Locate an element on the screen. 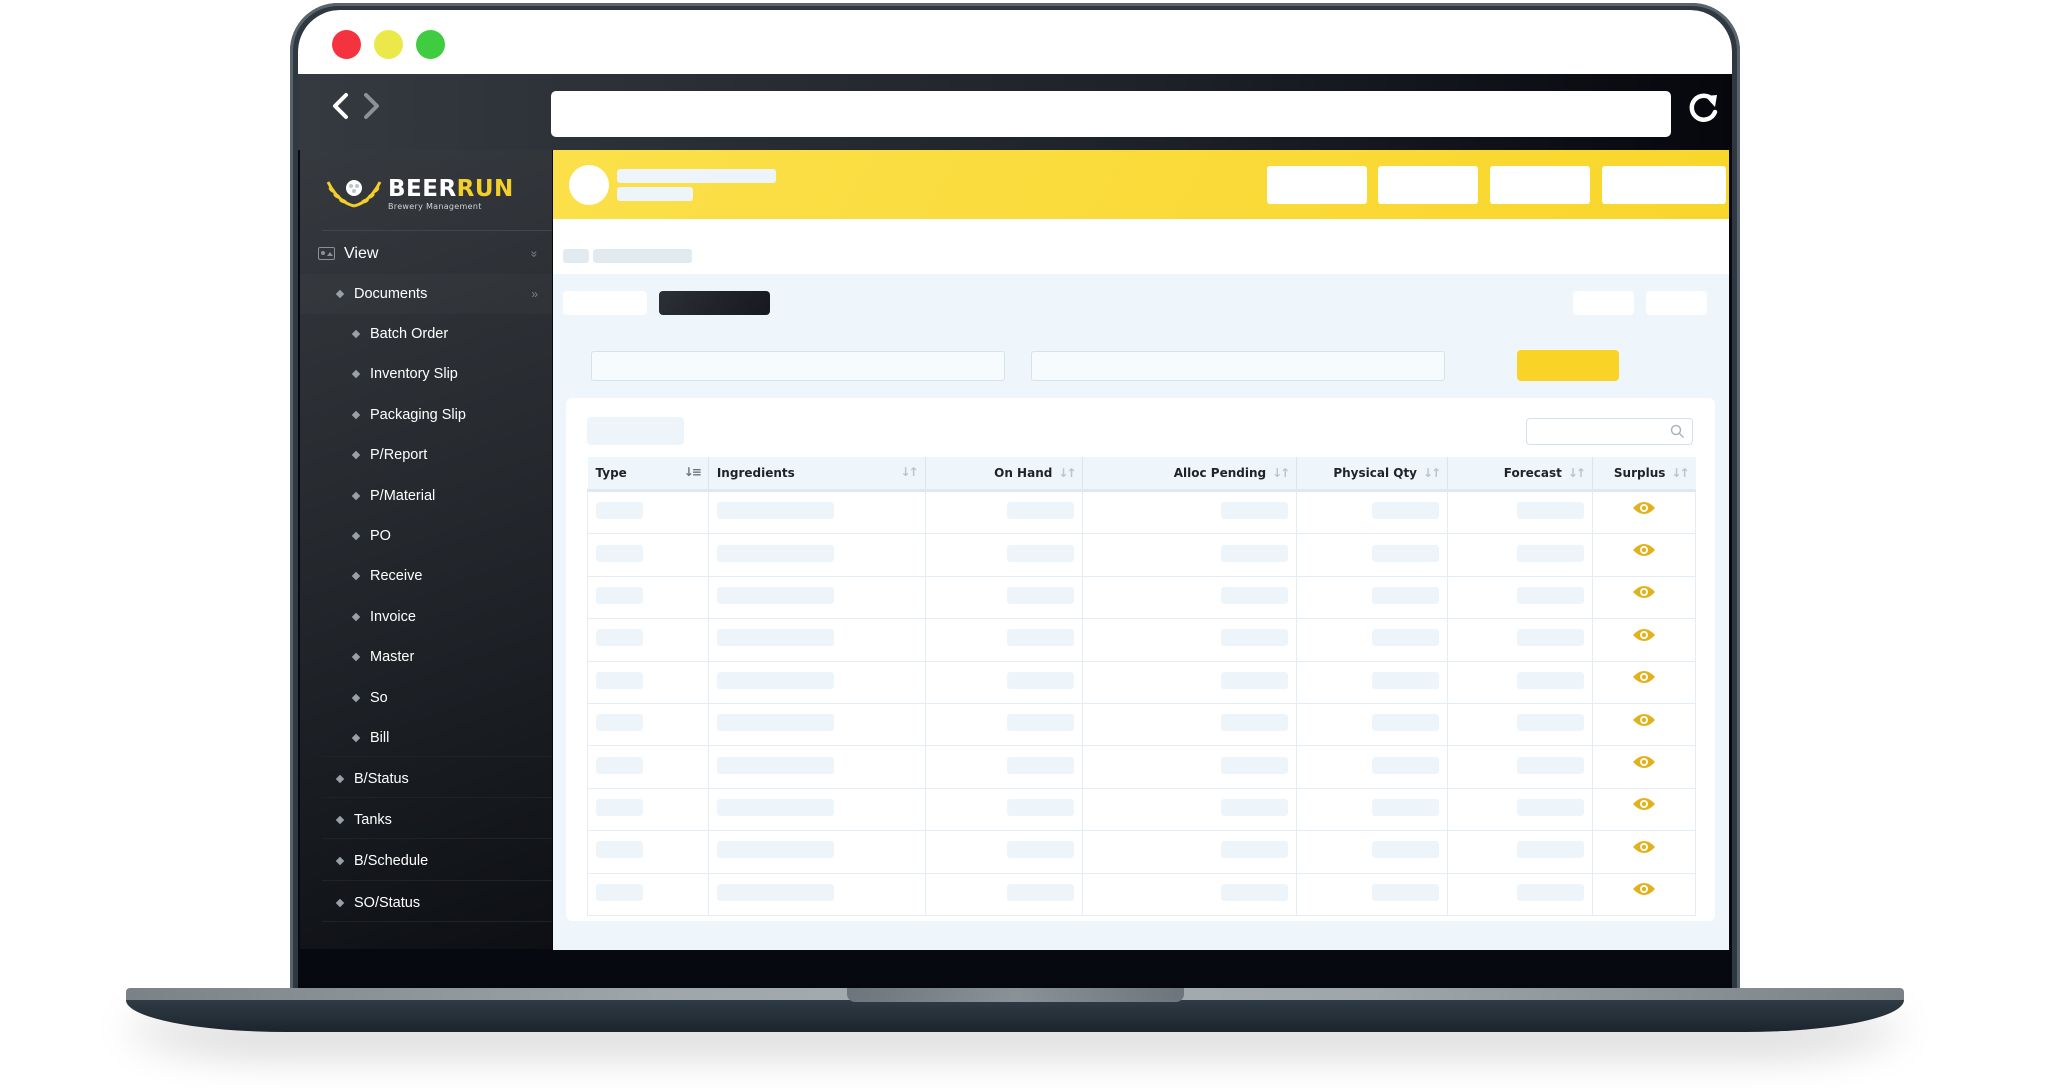 The width and height of the screenshot is (2048, 1088). sidebar-item-po: PO is located at coordinates (426, 536).